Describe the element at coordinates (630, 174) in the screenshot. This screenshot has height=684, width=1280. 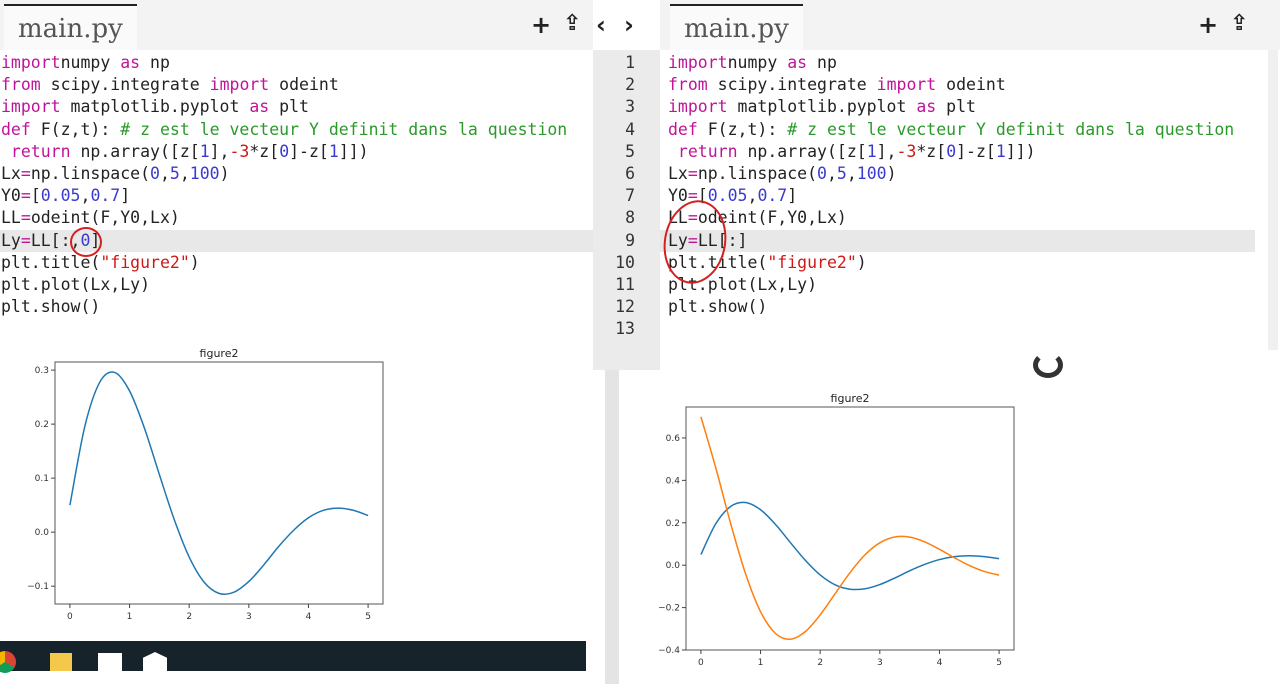
I see `line-number: 6` at that location.